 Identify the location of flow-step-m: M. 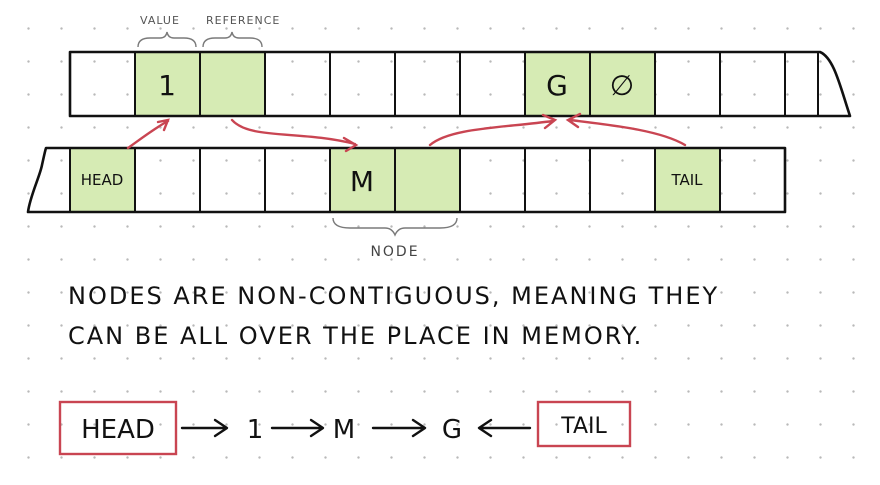
(344, 430).